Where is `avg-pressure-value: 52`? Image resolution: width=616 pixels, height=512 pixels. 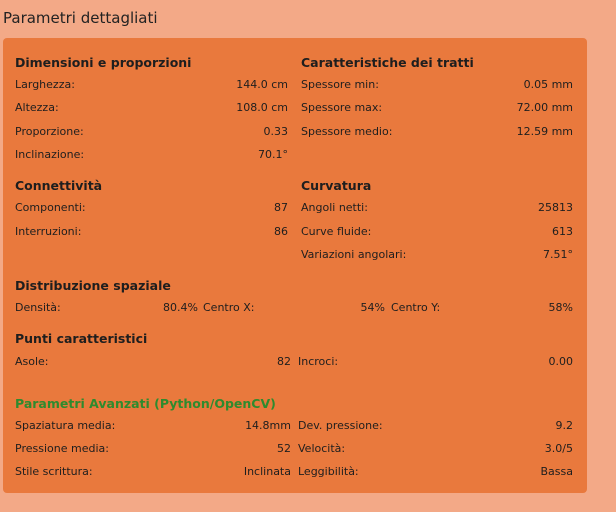 avg-pressure-value: 52 is located at coordinates (284, 448).